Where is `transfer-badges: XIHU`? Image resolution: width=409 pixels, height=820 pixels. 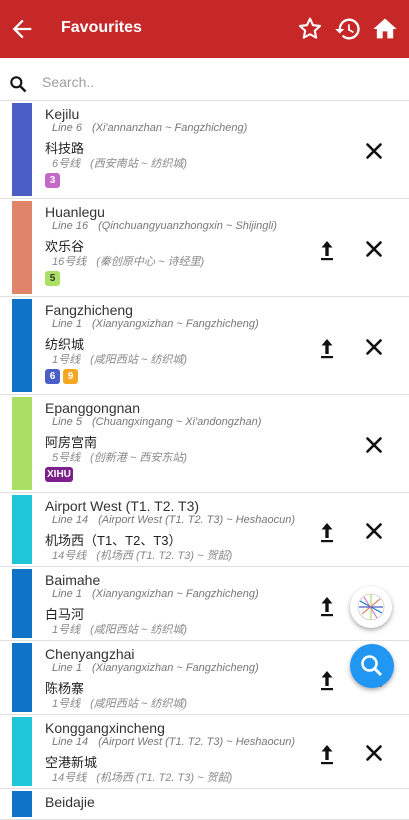 transfer-badges: XIHU is located at coordinates (59, 474).